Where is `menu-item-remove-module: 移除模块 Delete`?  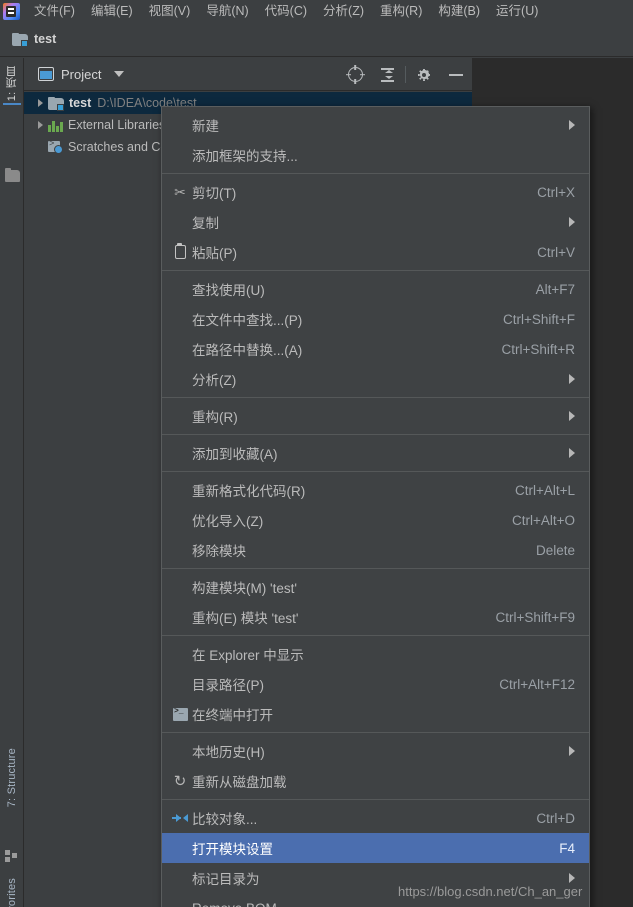 menu-item-remove-module: 移除模块 Delete is located at coordinates (375, 550).